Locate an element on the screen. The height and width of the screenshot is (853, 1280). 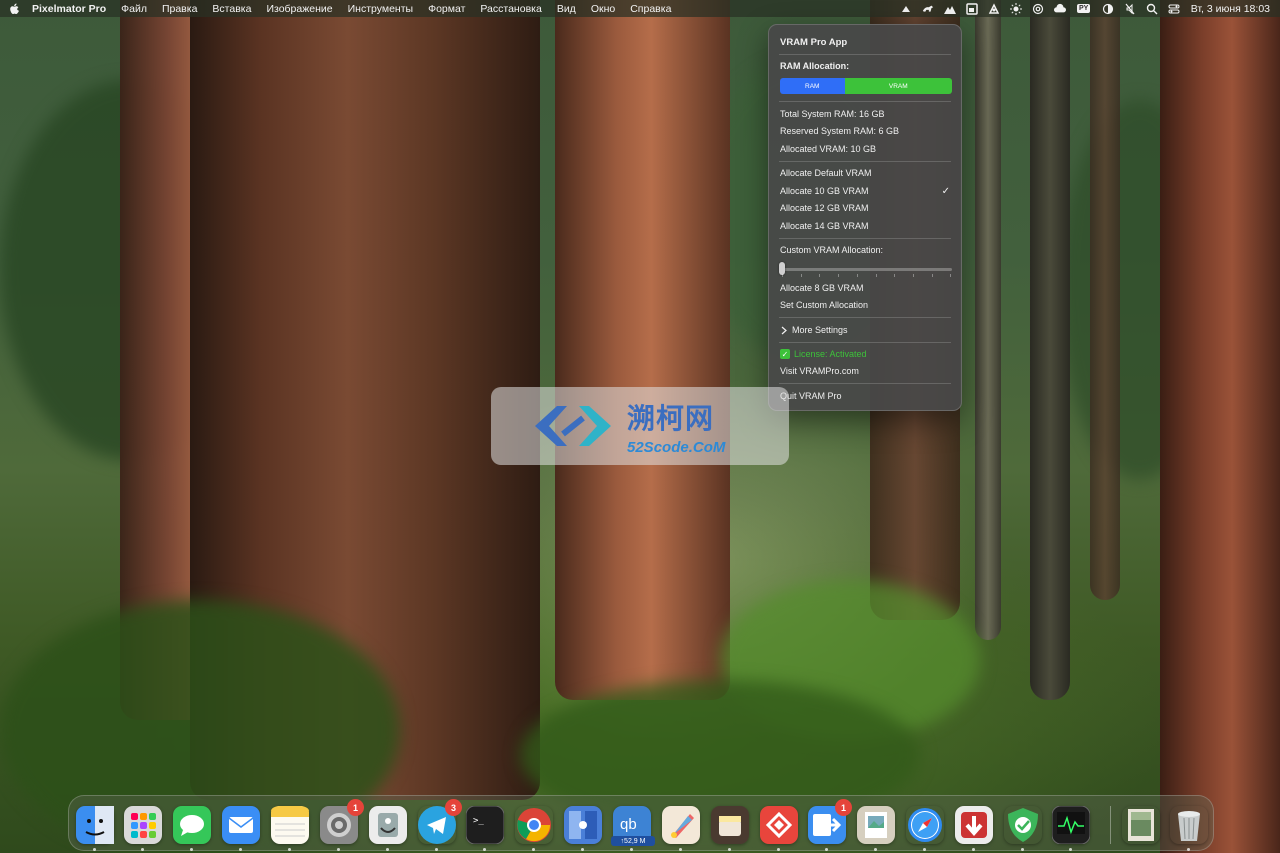
dock-launchpad-icon is located at coordinates (143, 825).